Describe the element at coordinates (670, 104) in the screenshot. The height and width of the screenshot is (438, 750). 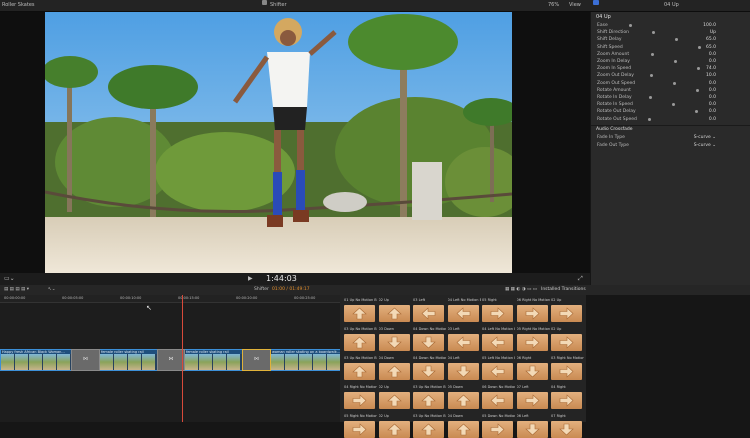
I see `inspector-param-row: Rotate In Speed 0.0` at that location.